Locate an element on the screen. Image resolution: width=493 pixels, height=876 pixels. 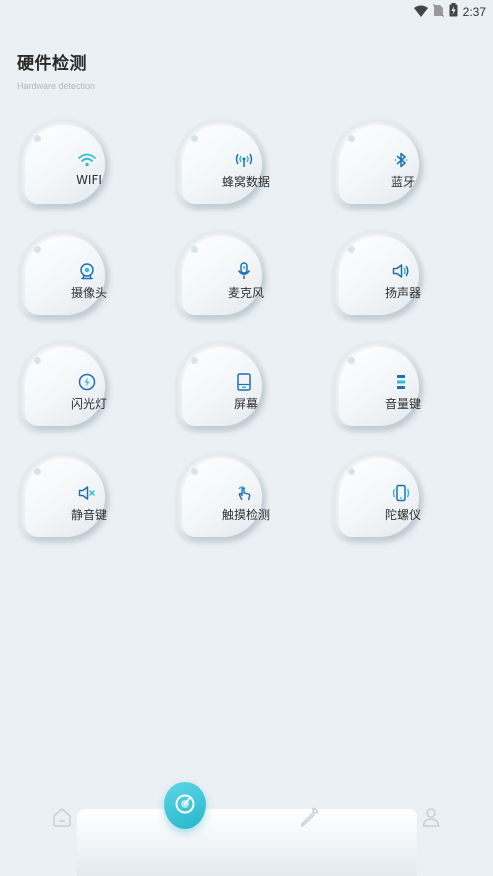
tile-label: 音量键 is located at coordinates (402, 404).